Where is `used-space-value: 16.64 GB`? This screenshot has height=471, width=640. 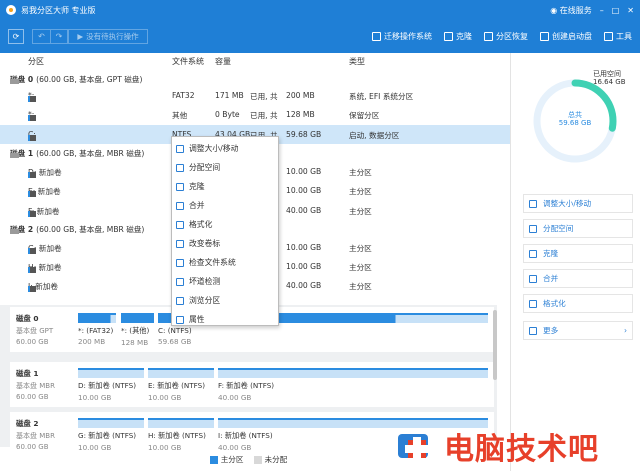
used-space-value: 16.64 GB is located at coordinates (609, 82).